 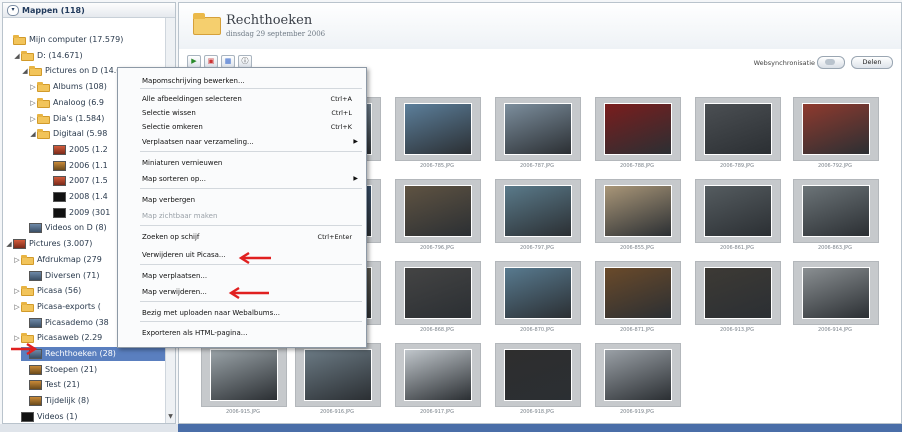 I want to click on video-folder-icon, so click(x=27, y=416).